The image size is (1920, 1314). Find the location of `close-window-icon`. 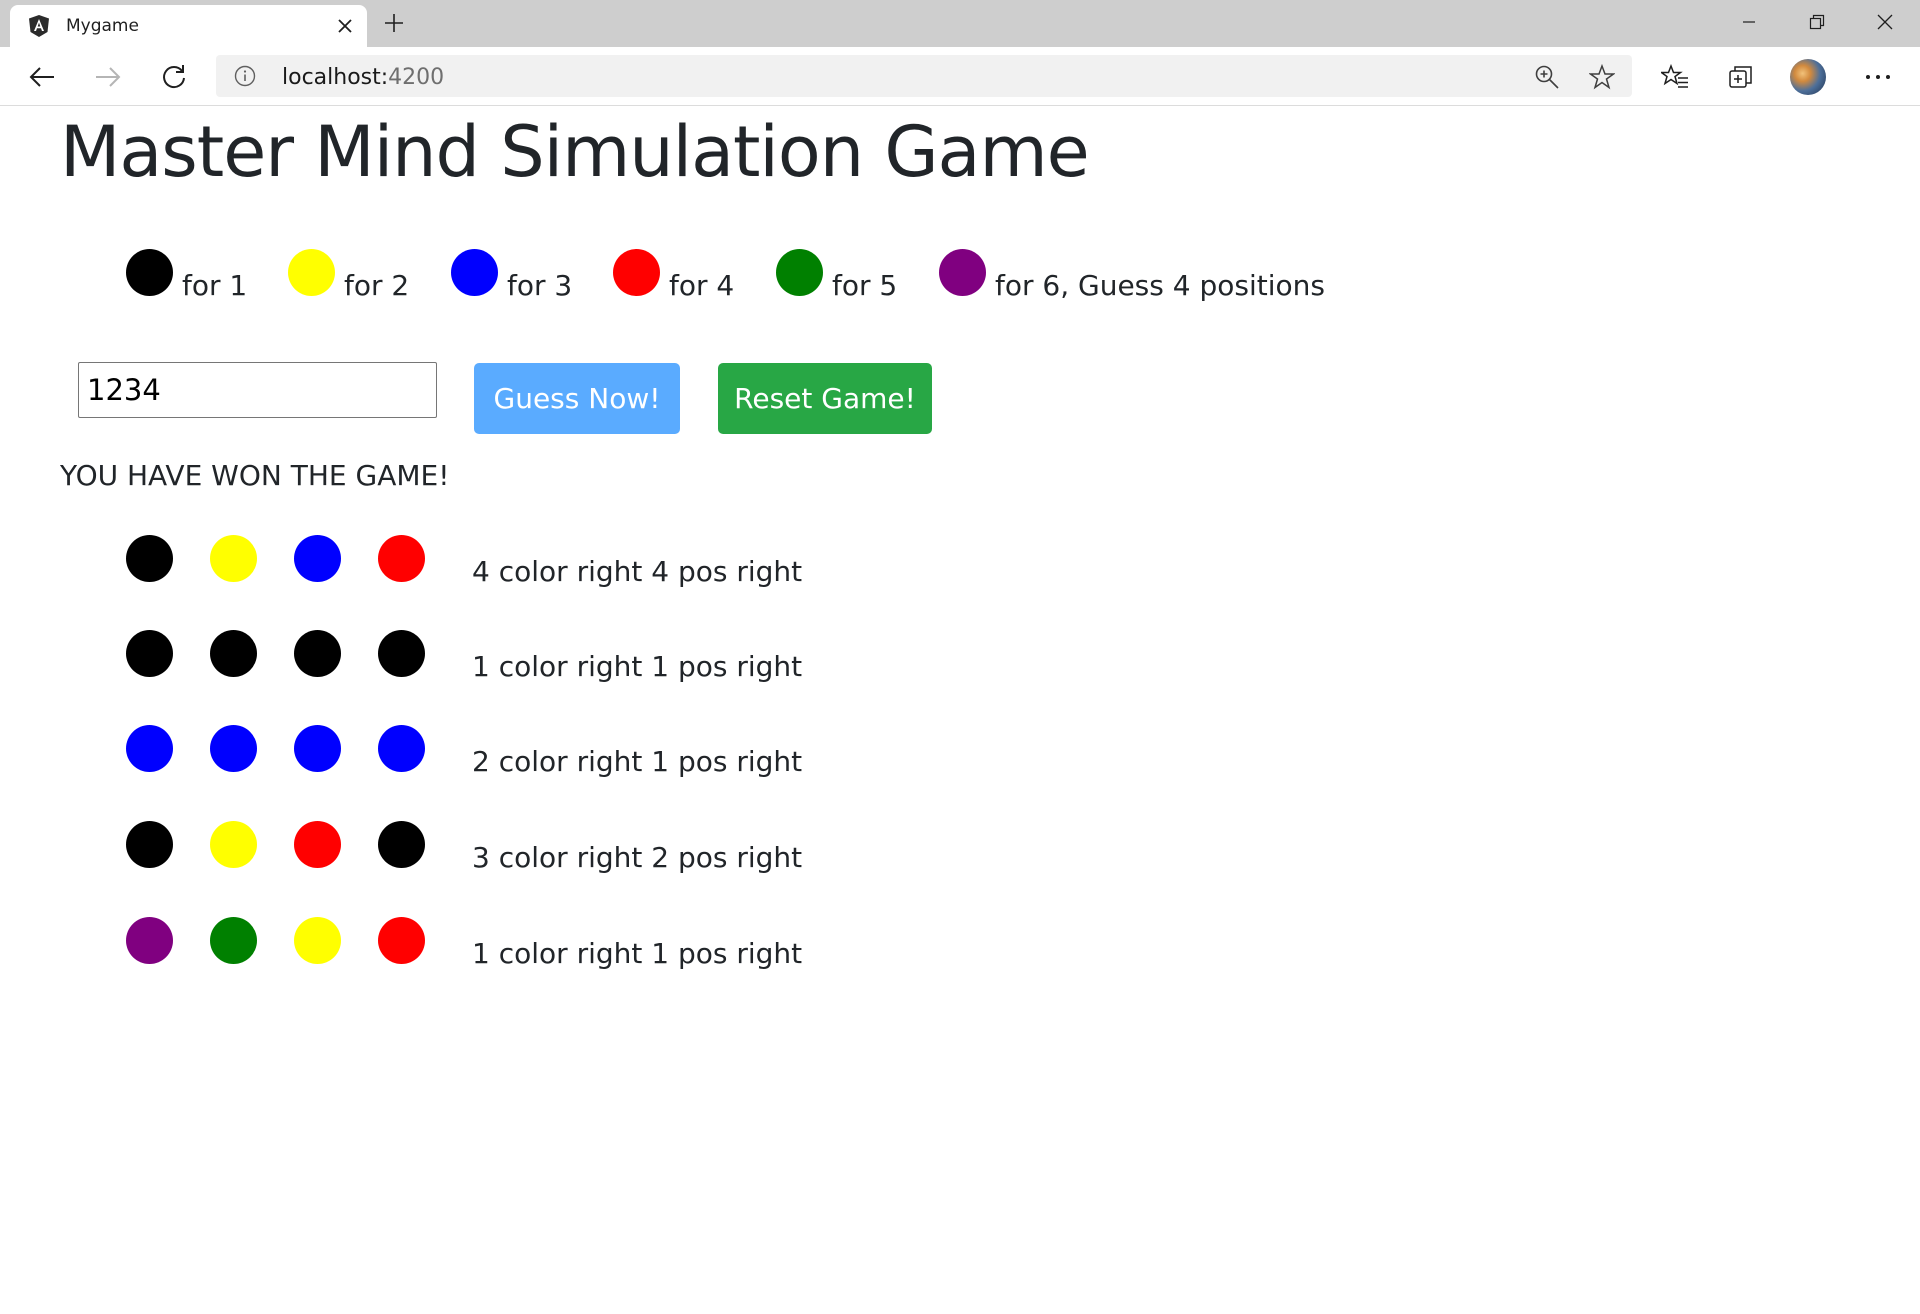

close-window-icon is located at coordinates (1885, 22).